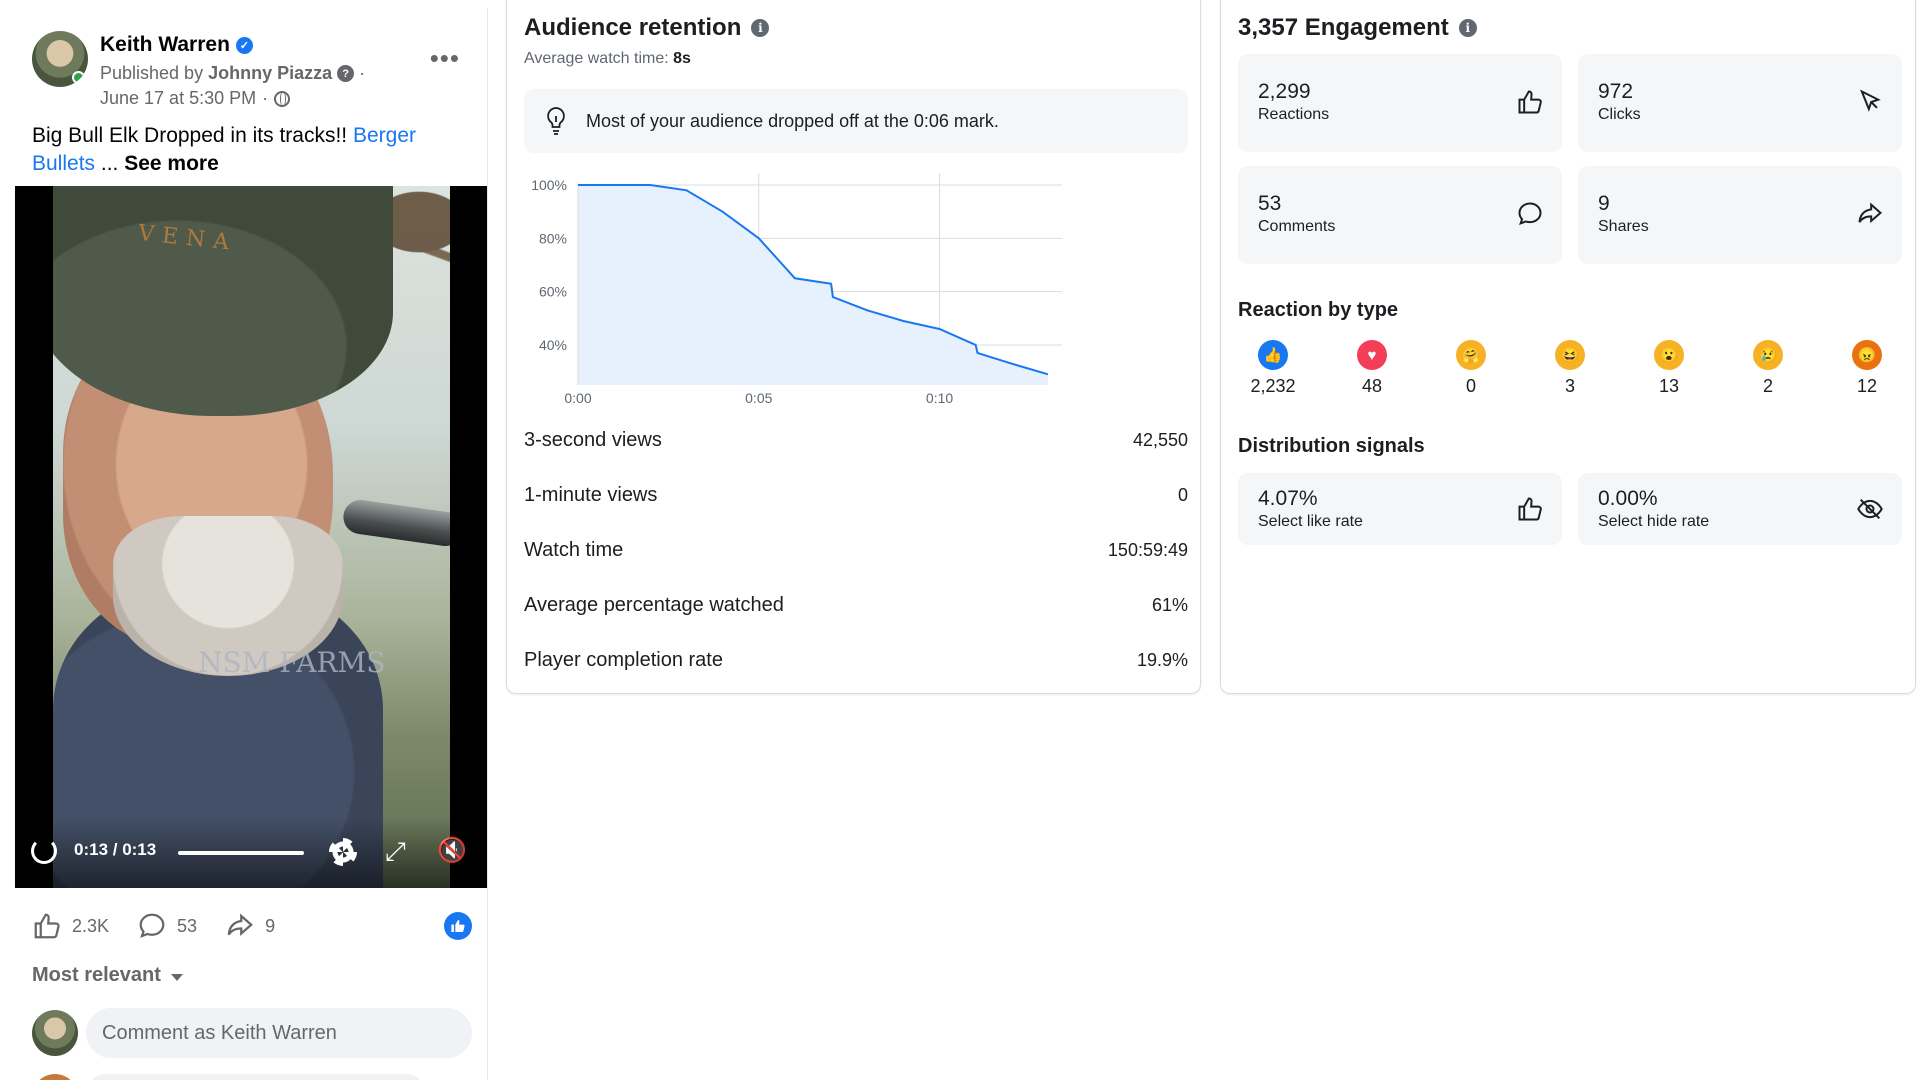 This screenshot has height=1080, width=1920. What do you see at coordinates (1470, 386) in the screenshot?
I see `reaction-count: 0` at bounding box center [1470, 386].